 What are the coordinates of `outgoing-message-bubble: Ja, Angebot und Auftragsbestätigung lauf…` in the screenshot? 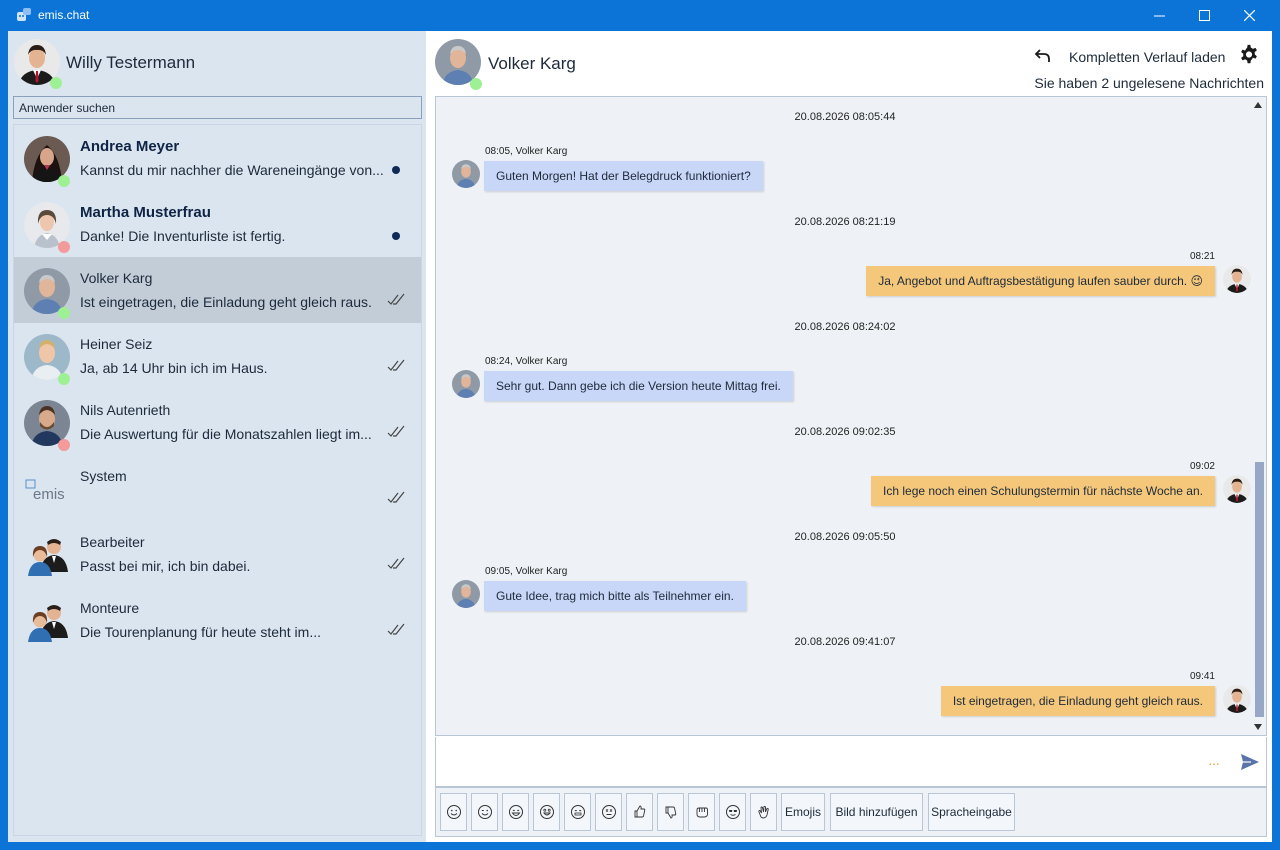 It's located at (1040, 281).